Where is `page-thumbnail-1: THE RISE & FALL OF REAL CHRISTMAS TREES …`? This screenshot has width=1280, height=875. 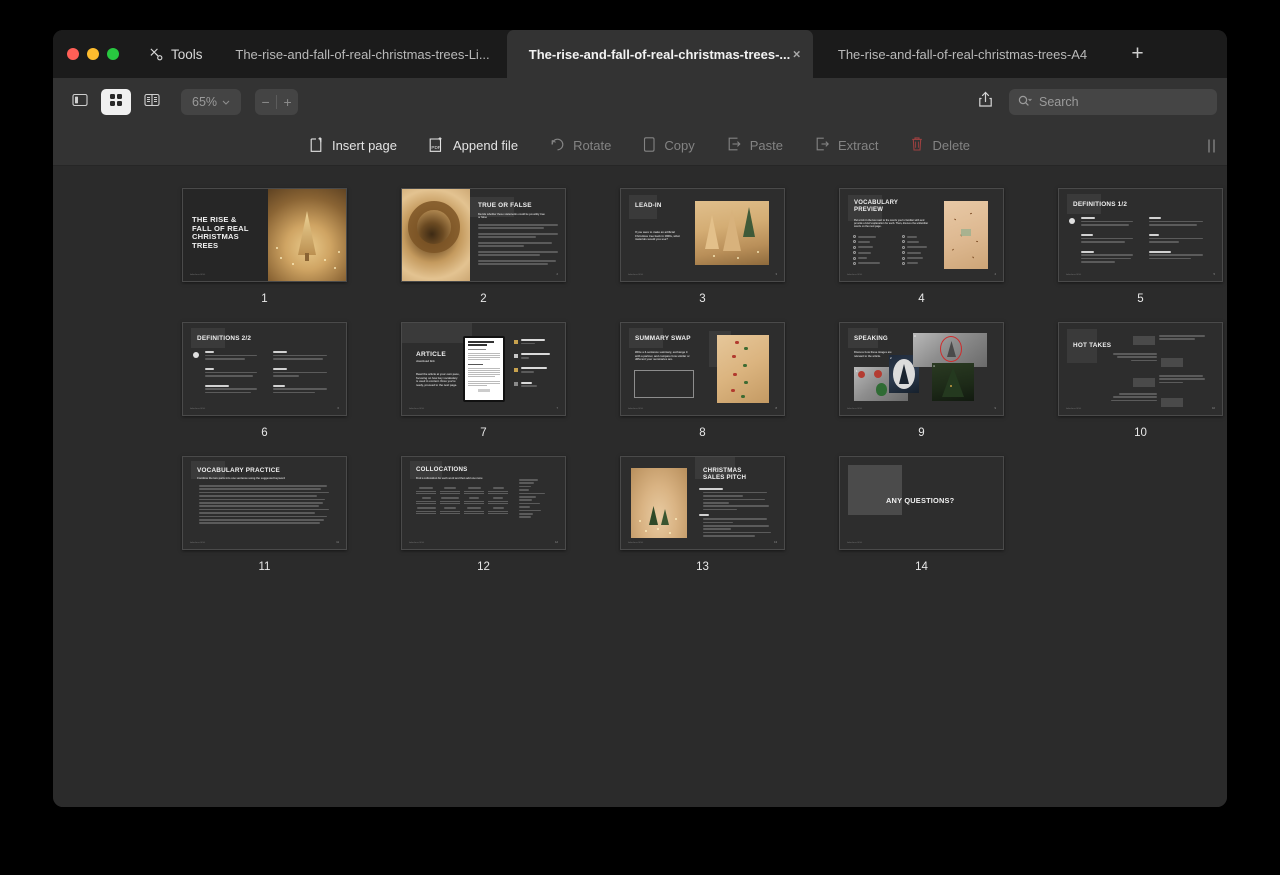
page-thumbnail-1: THE RISE & FALL OF REAL CHRISTMAS TREES … is located at coordinates (264, 235).